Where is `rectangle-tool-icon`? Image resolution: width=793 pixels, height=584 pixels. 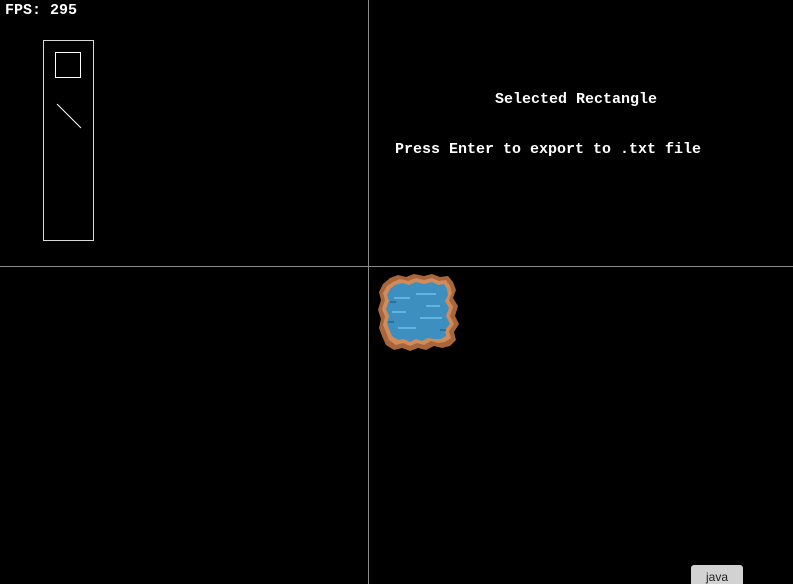
rectangle-tool-icon is located at coordinates (68, 65).